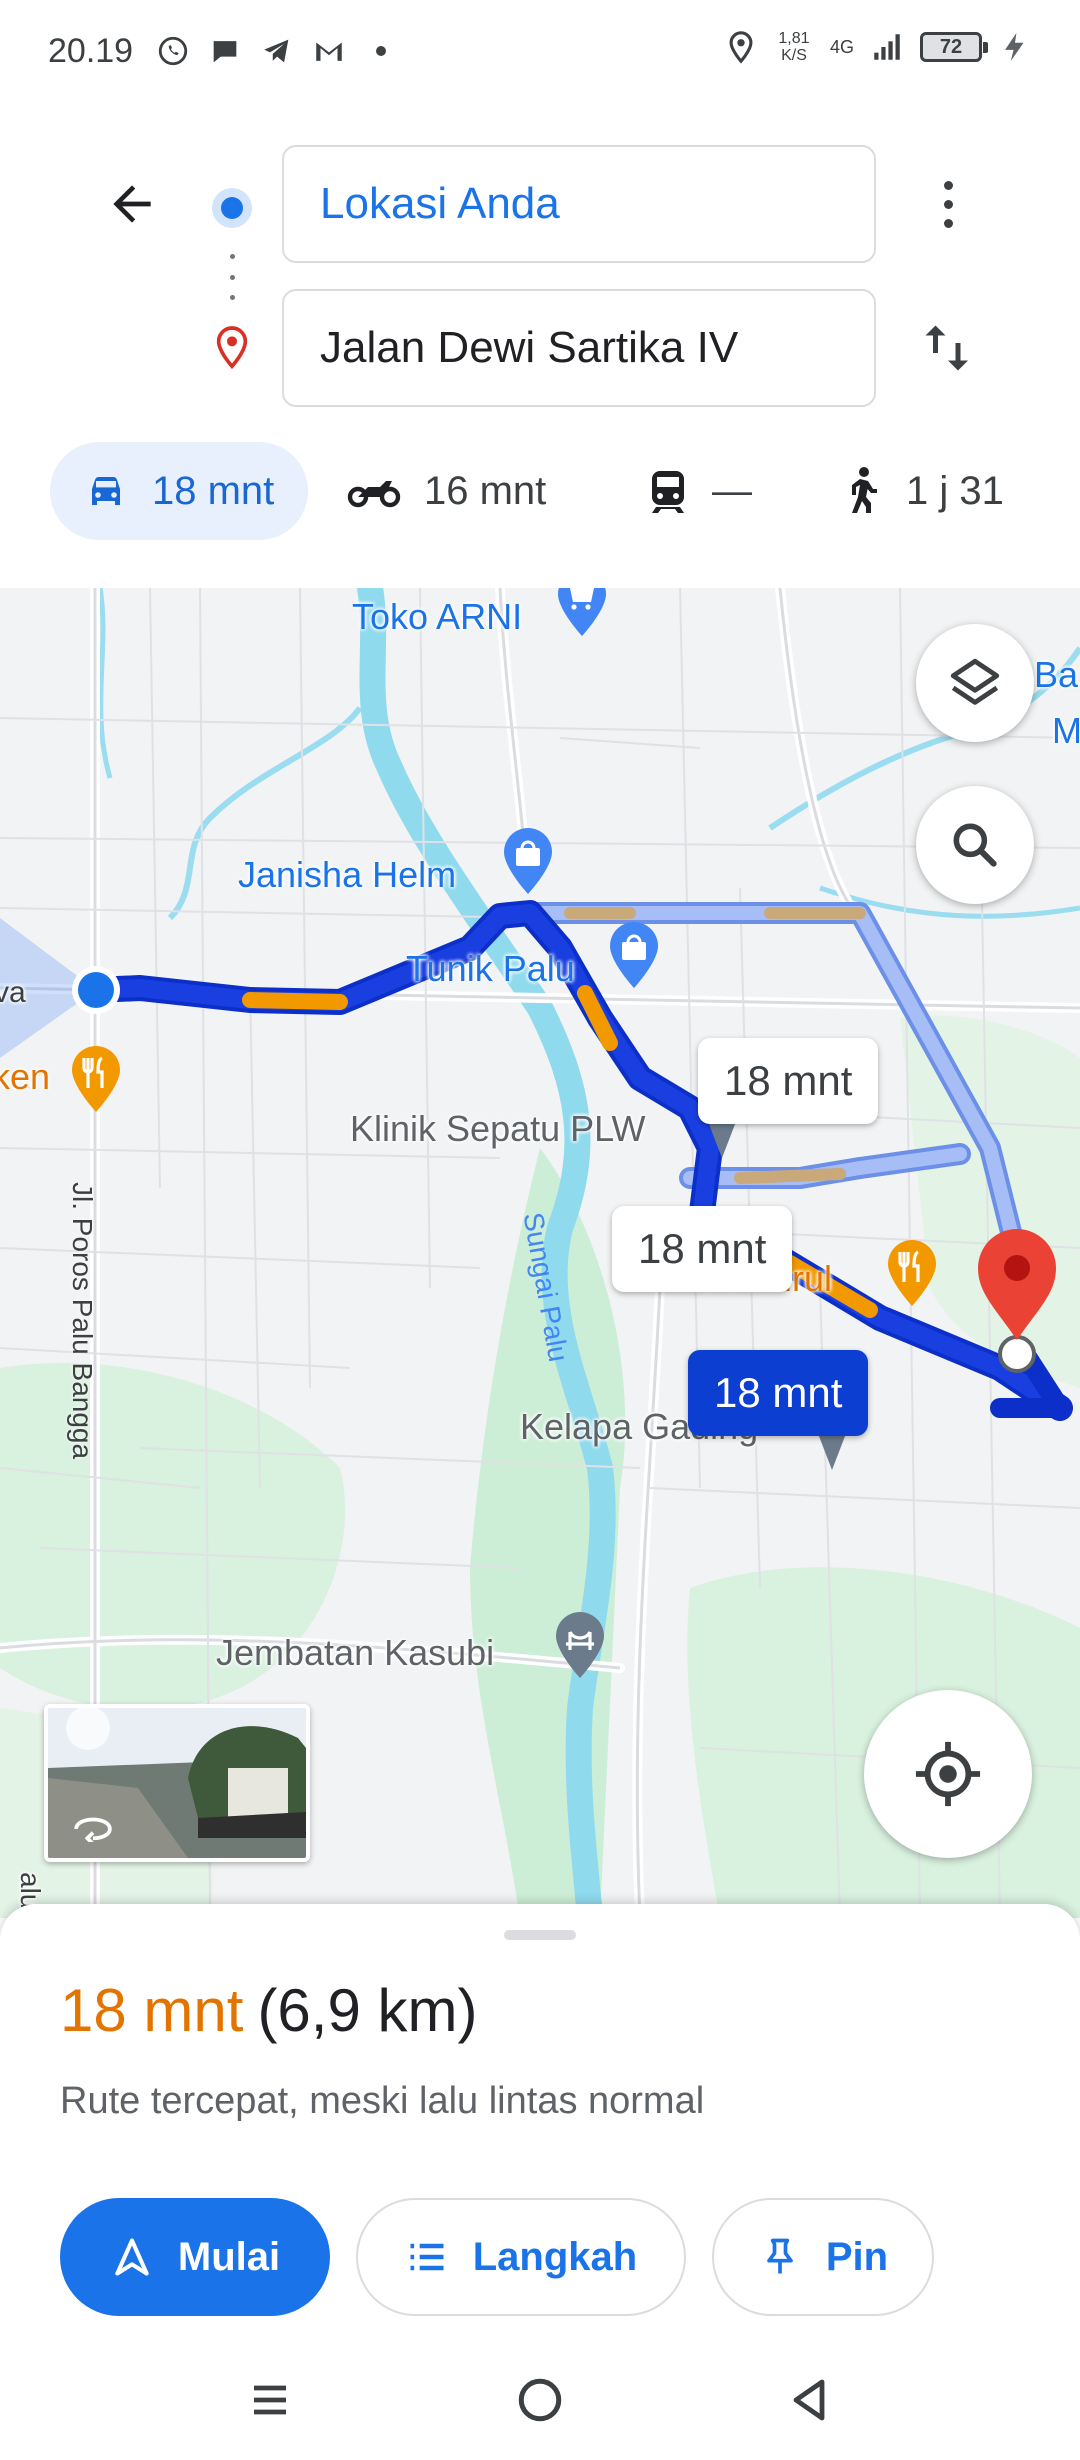  I want to click on menu-icon, so click(270, 2400).